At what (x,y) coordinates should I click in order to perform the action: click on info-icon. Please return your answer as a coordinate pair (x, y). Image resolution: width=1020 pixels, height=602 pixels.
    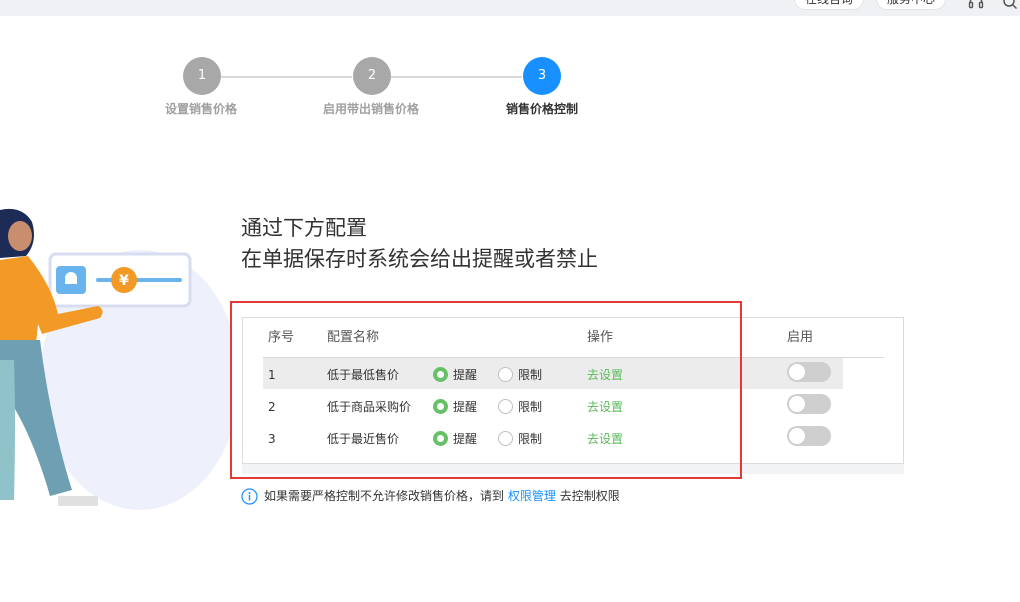
    Looking at the image, I should click on (249, 496).